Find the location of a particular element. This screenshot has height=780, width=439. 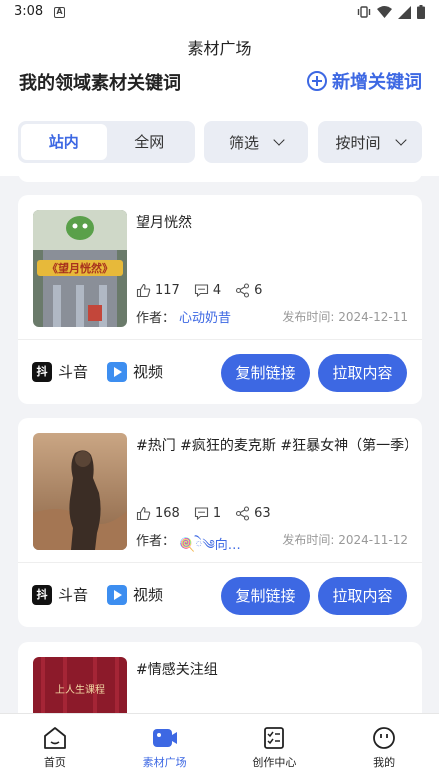

filter-bar: 站内 全网 筛选 按时间 is located at coordinates (220, 142).